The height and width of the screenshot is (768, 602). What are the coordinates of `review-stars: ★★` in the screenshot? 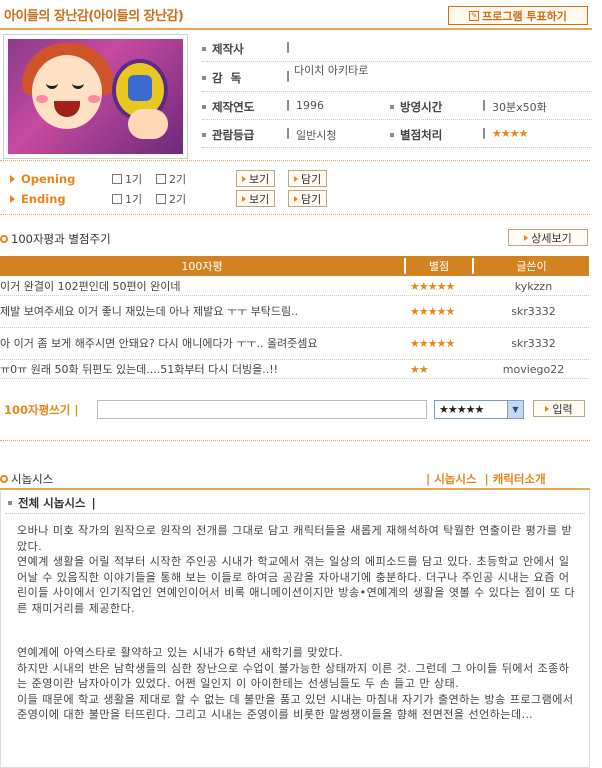 It's located at (419, 369).